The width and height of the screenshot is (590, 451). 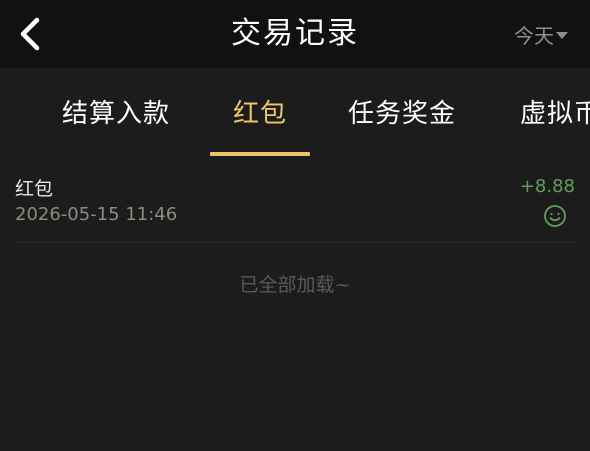 What do you see at coordinates (96, 214) in the screenshot?
I see `record-timestamp: 2026-05-15 11:46` at bounding box center [96, 214].